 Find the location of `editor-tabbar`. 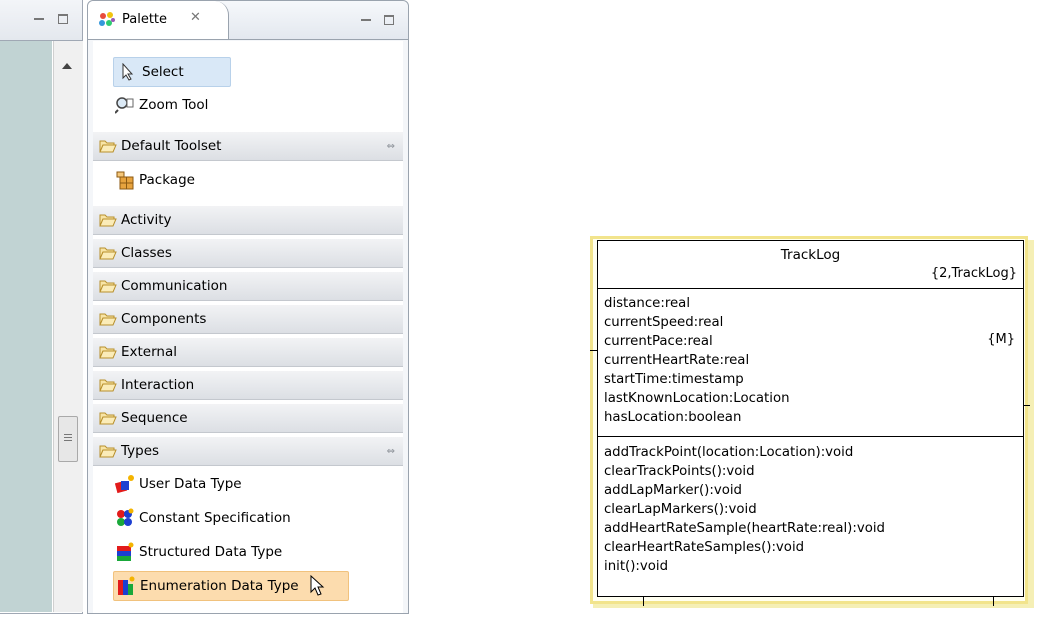

editor-tabbar is located at coordinates (41, 20).